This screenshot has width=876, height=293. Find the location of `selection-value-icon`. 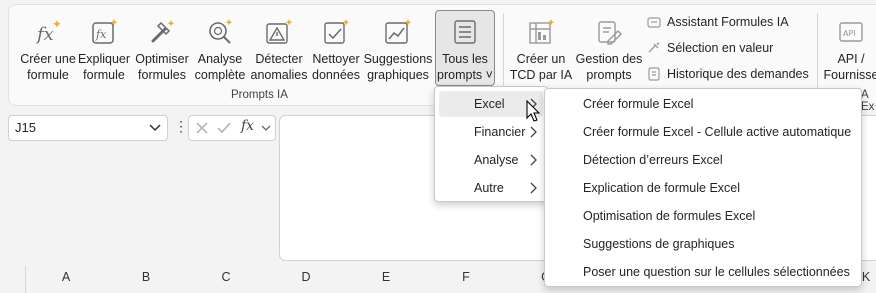

selection-value-icon is located at coordinates (654, 47).